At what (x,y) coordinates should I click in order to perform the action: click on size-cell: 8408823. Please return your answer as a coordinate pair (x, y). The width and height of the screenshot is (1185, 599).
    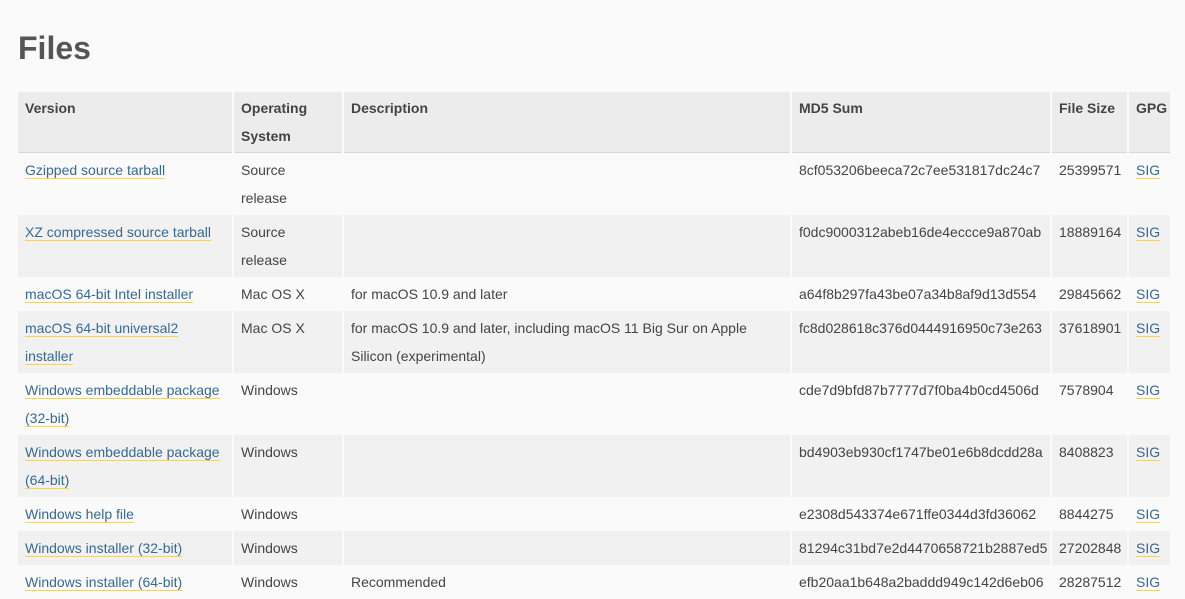
    Looking at the image, I should click on (1089, 466).